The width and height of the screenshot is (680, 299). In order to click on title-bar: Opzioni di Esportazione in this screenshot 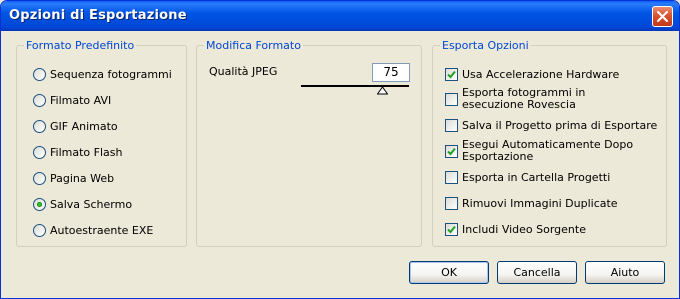, I will do `click(340, 16)`.